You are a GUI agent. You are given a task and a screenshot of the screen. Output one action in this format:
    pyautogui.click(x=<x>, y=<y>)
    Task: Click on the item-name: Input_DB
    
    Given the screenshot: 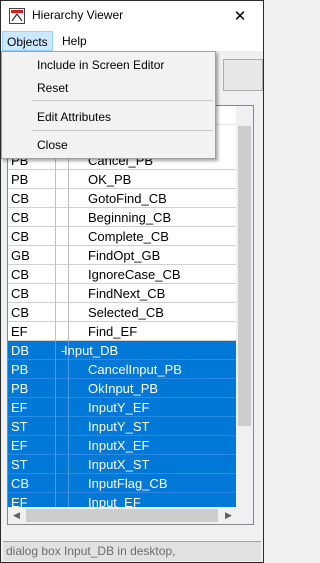 What is the action you would take?
    pyautogui.click(x=91, y=350)
    